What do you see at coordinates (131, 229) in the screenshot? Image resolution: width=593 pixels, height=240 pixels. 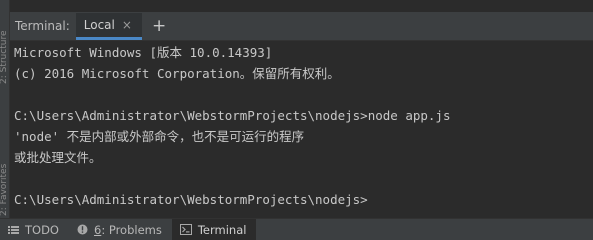 I see `problems-label: : Problems` at bounding box center [131, 229].